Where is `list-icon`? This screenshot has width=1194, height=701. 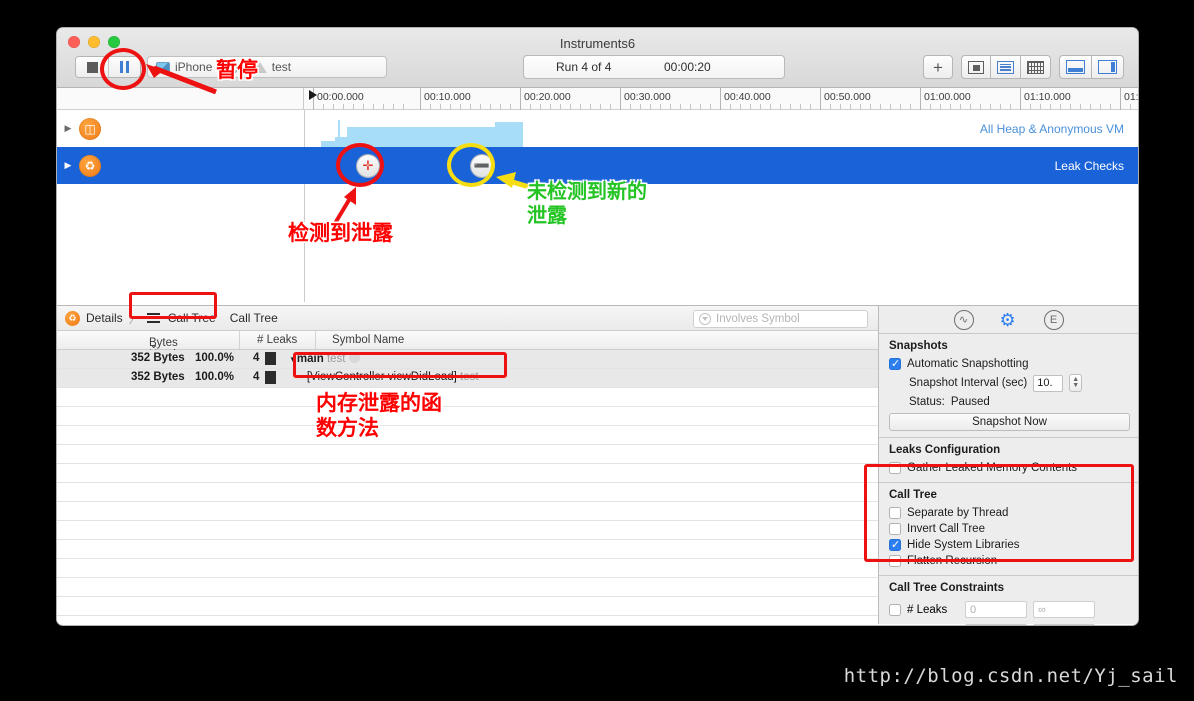 list-icon is located at coordinates (1005, 67).